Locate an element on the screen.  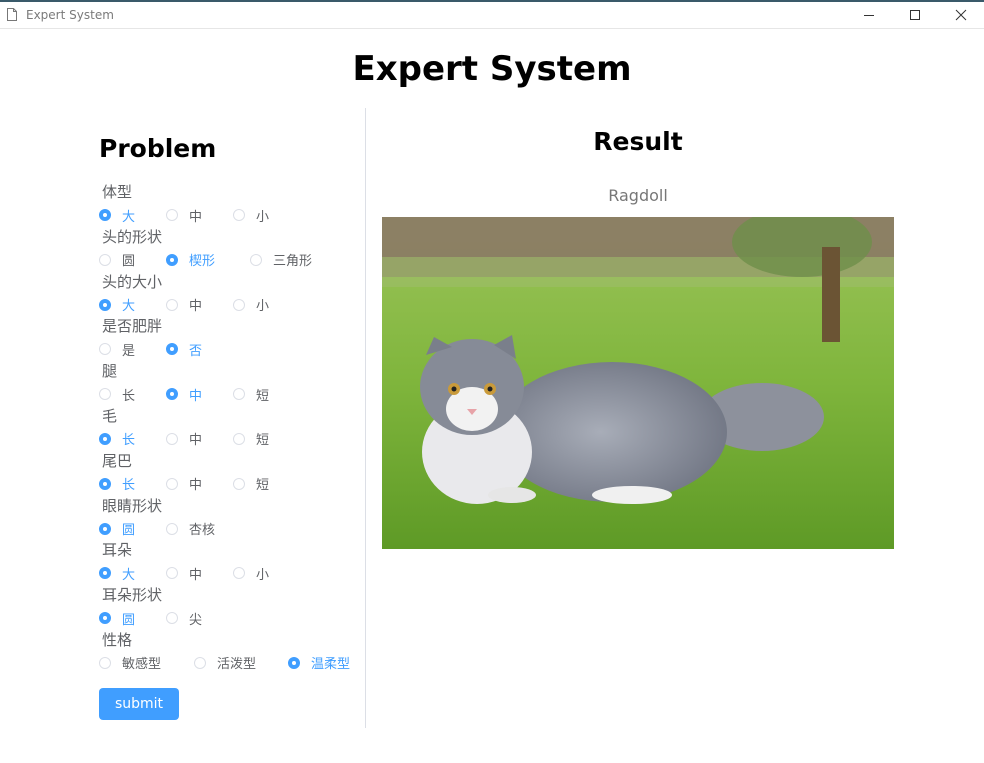
question-label: 体型 is located at coordinates (117, 192).